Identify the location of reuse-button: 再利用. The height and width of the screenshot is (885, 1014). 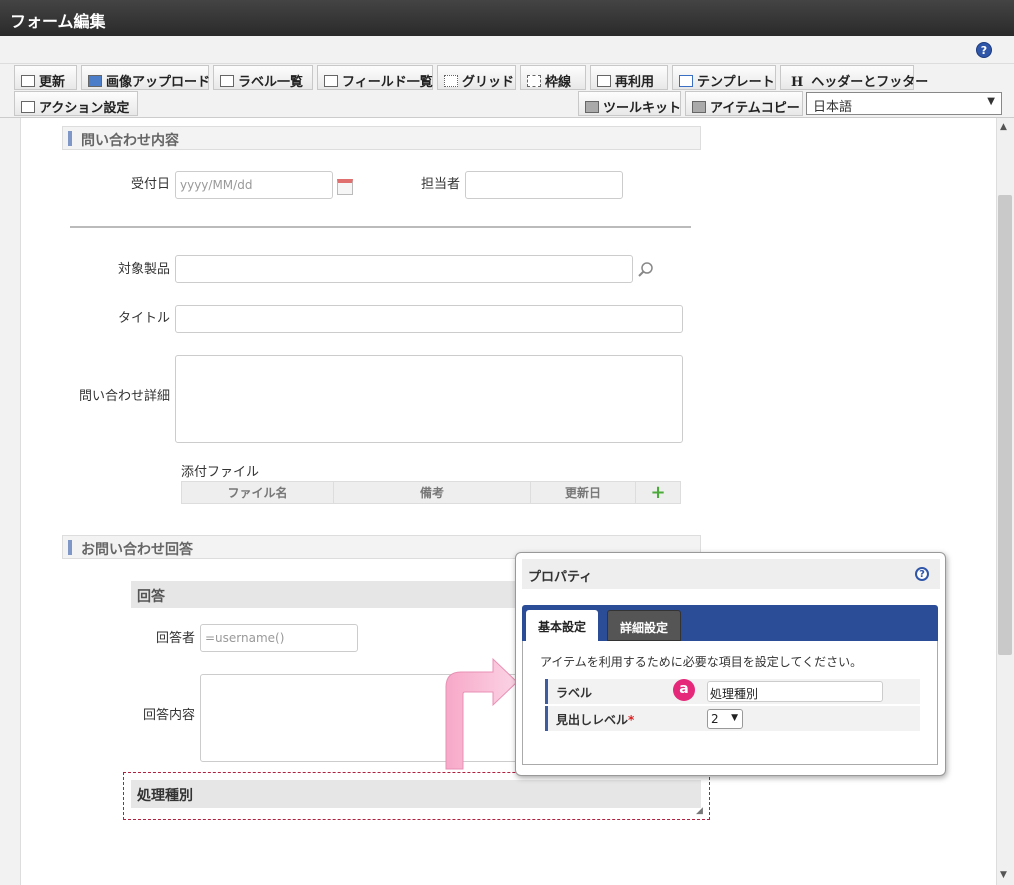
(629, 77).